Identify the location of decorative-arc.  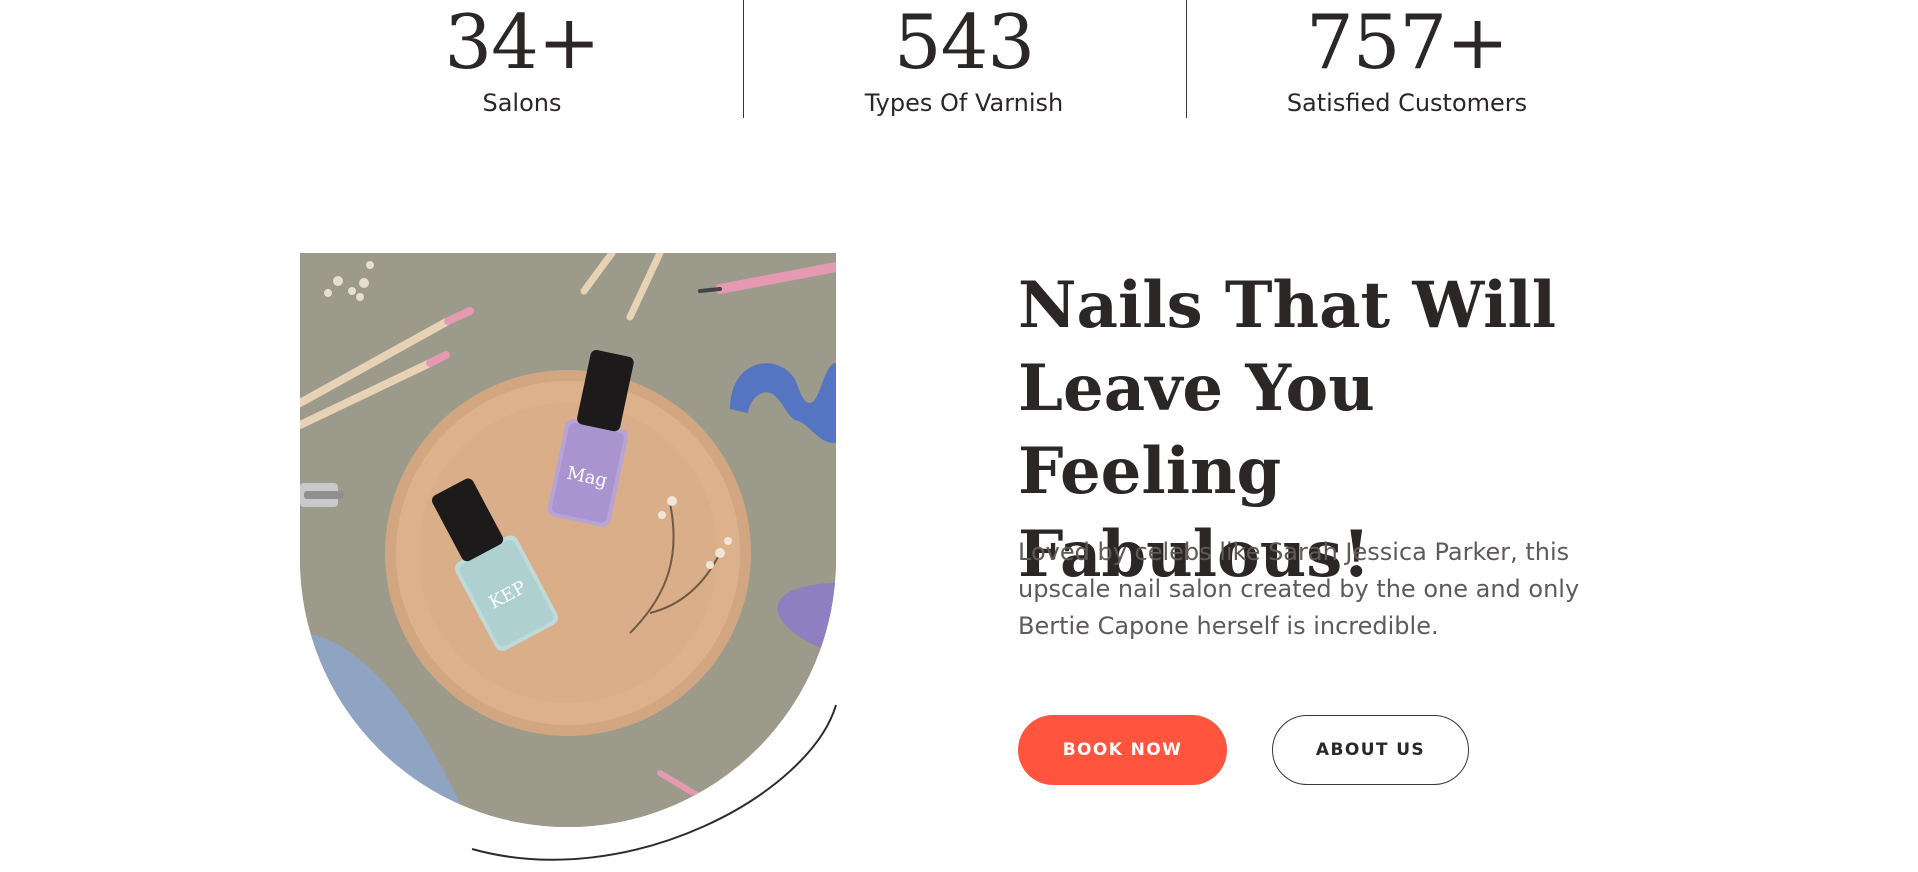
(654, 782).